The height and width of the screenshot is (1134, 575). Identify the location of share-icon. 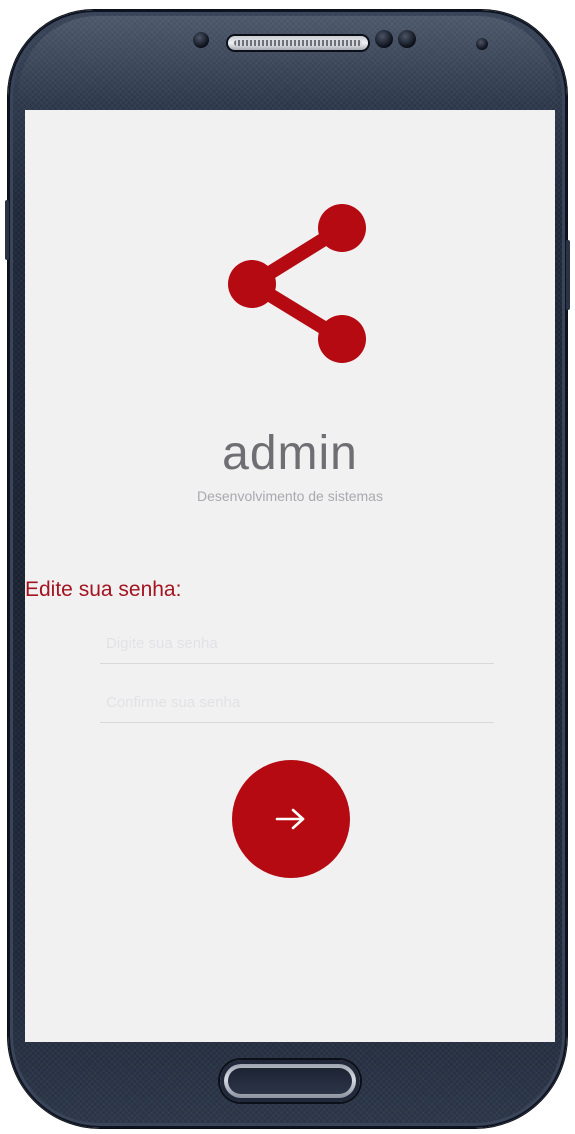
(297, 283).